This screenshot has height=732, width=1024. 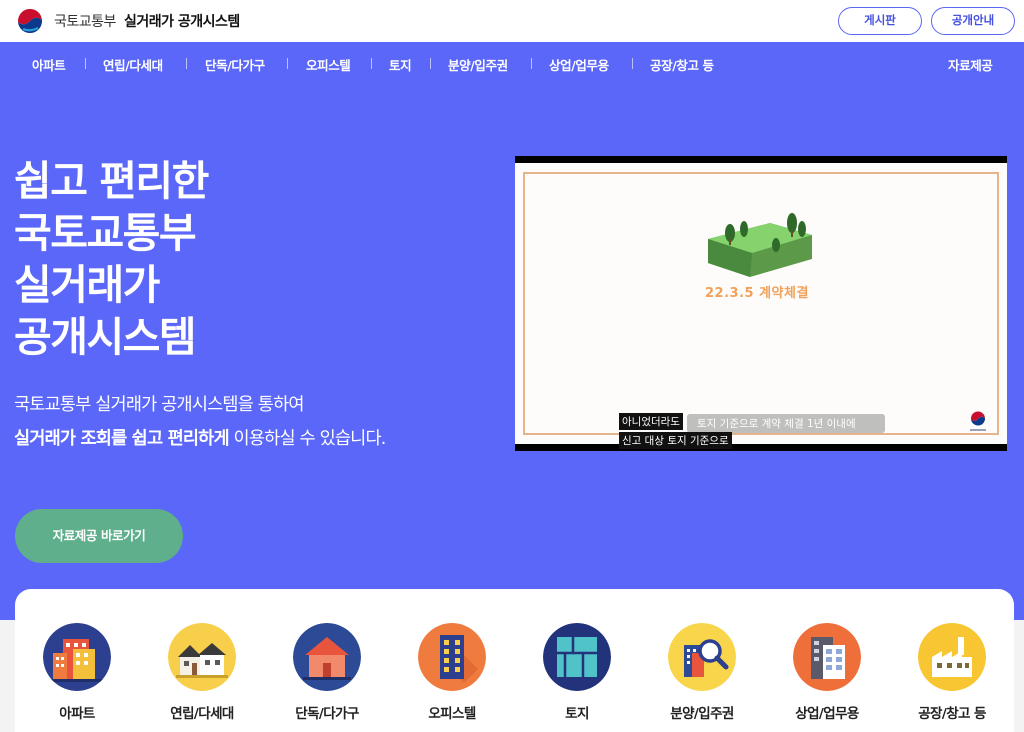 I want to click on category-label: 토지, so click(x=577, y=714).